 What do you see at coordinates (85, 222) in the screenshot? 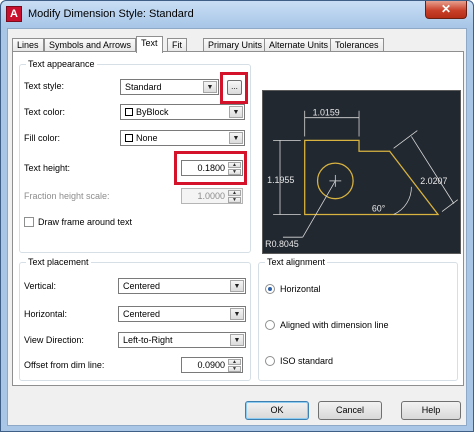
I see `draw-frame-label: Draw frame around text` at bounding box center [85, 222].